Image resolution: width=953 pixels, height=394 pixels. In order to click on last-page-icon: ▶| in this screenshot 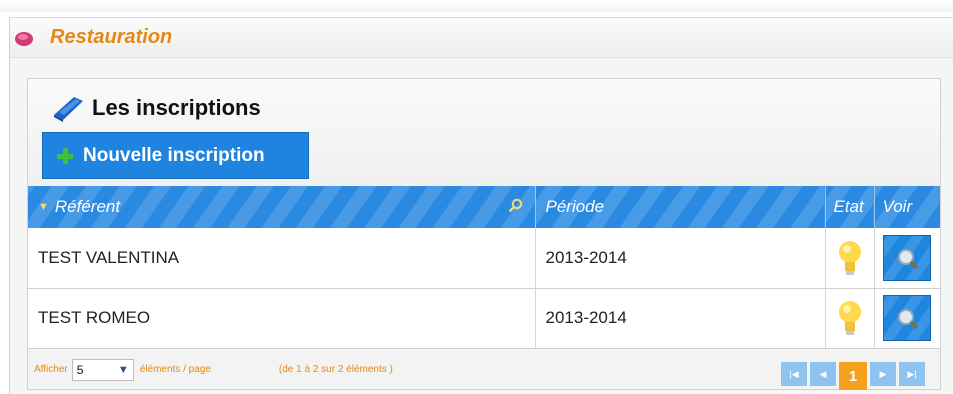, I will do `click(912, 374)`.